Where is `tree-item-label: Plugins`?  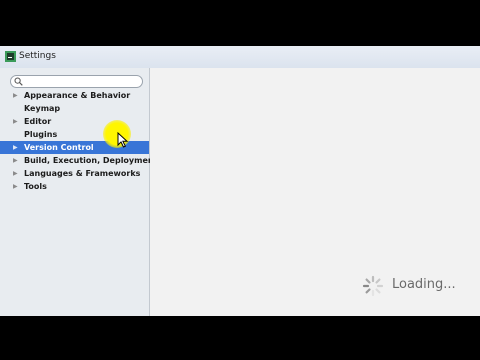 tree-item-label: Plugins is located at coordinates (41, 134).